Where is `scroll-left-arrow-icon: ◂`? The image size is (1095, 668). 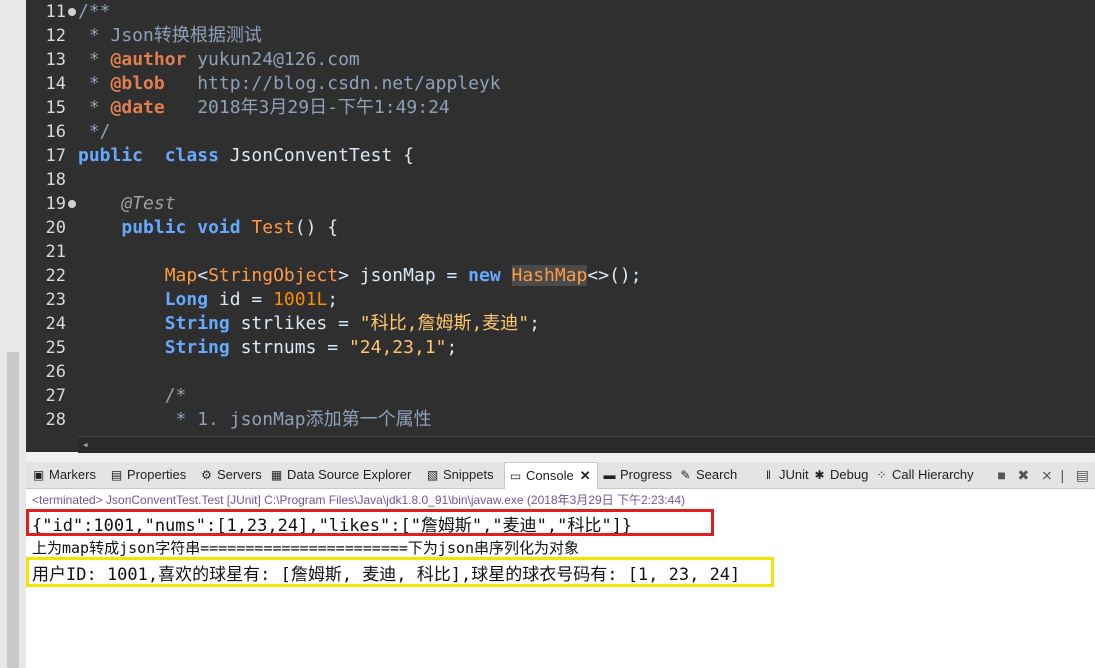
scroll-left-arrow-icon: ◂ is located at coordinates (85, 445).